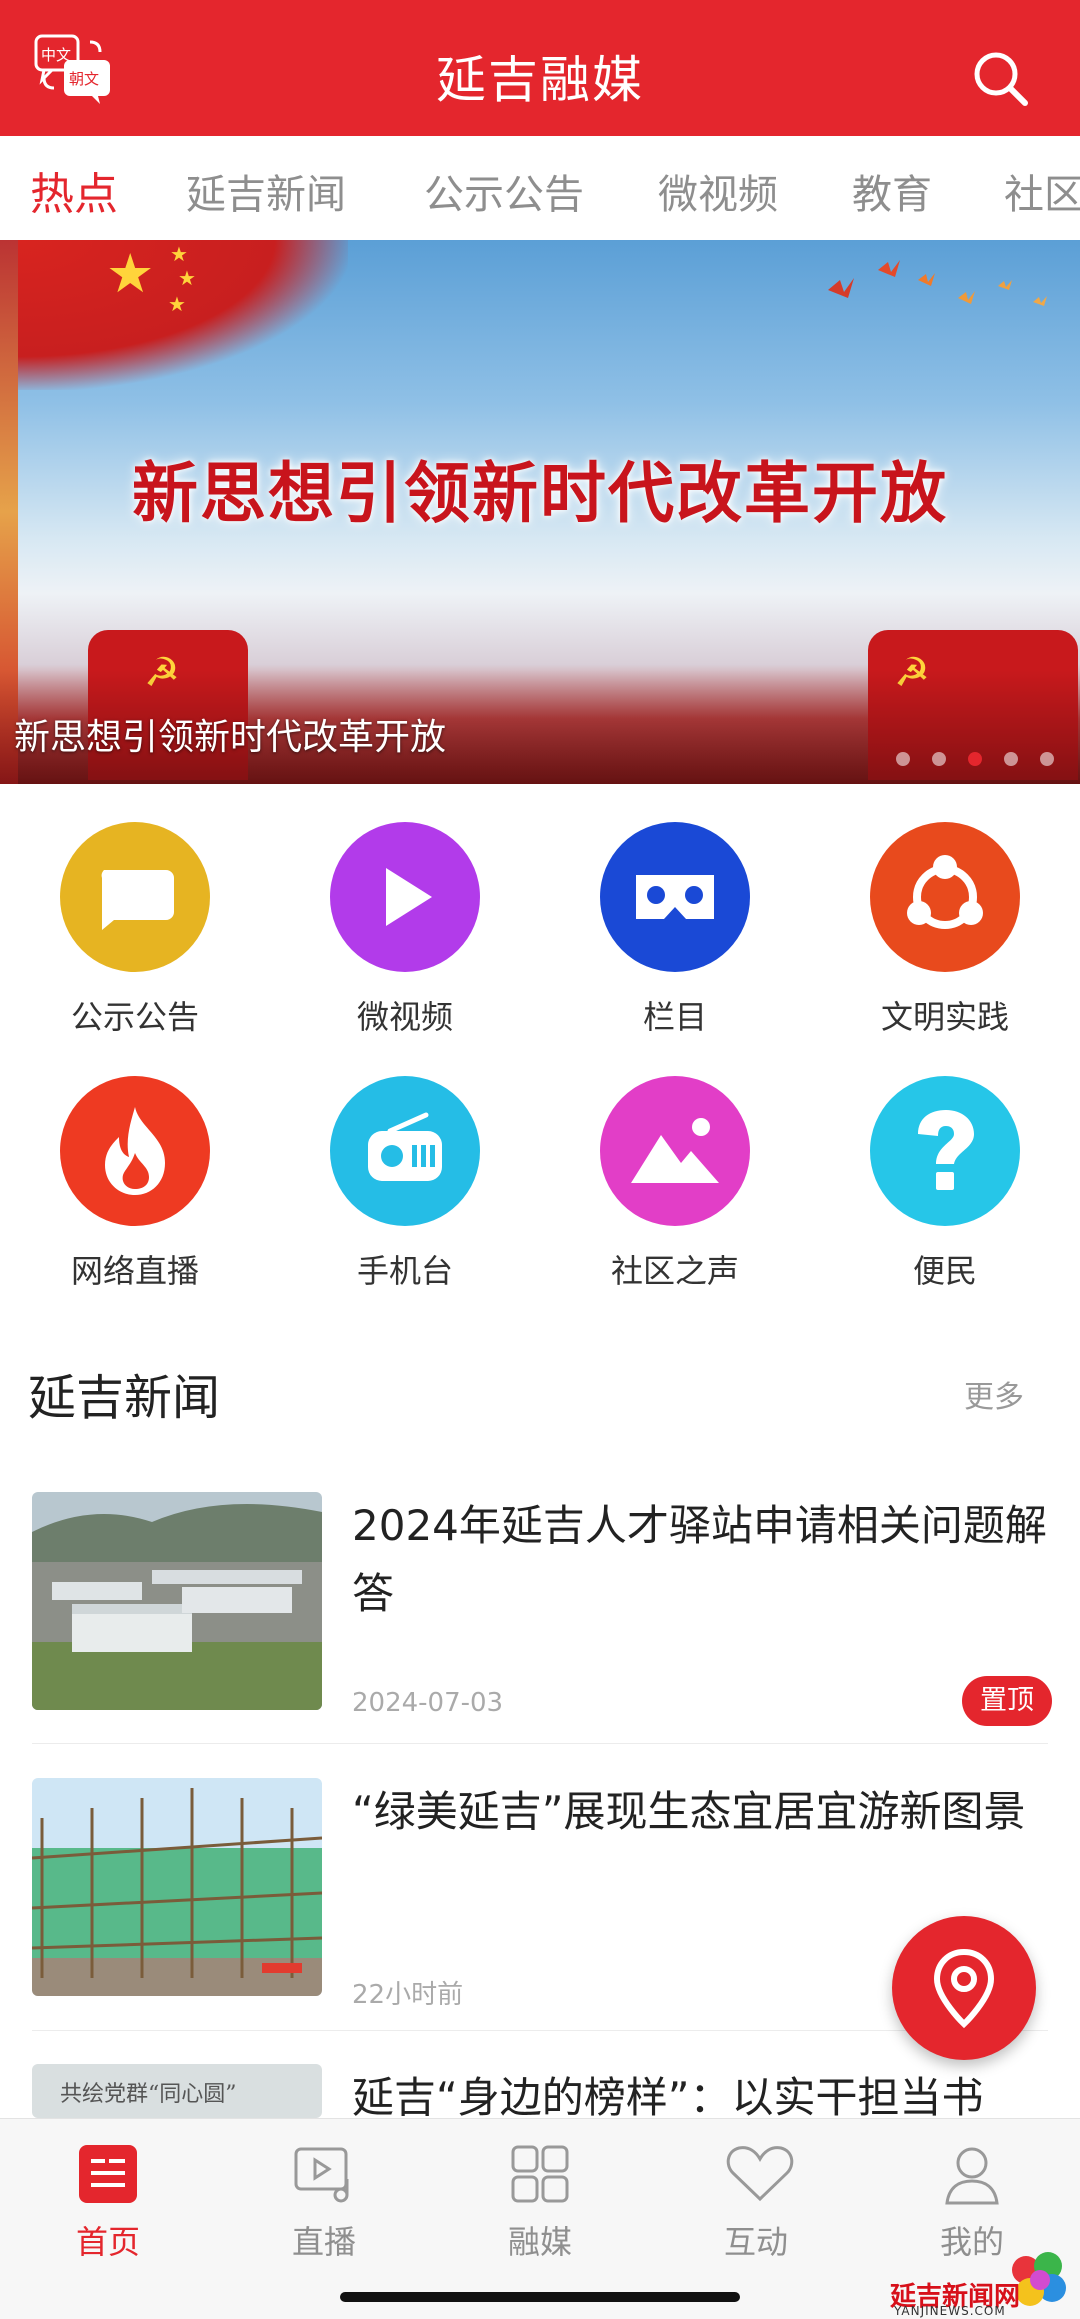  Describe the element at coordinates (324, 2174) in the screenshot. I see `live-video-icon` at that location.